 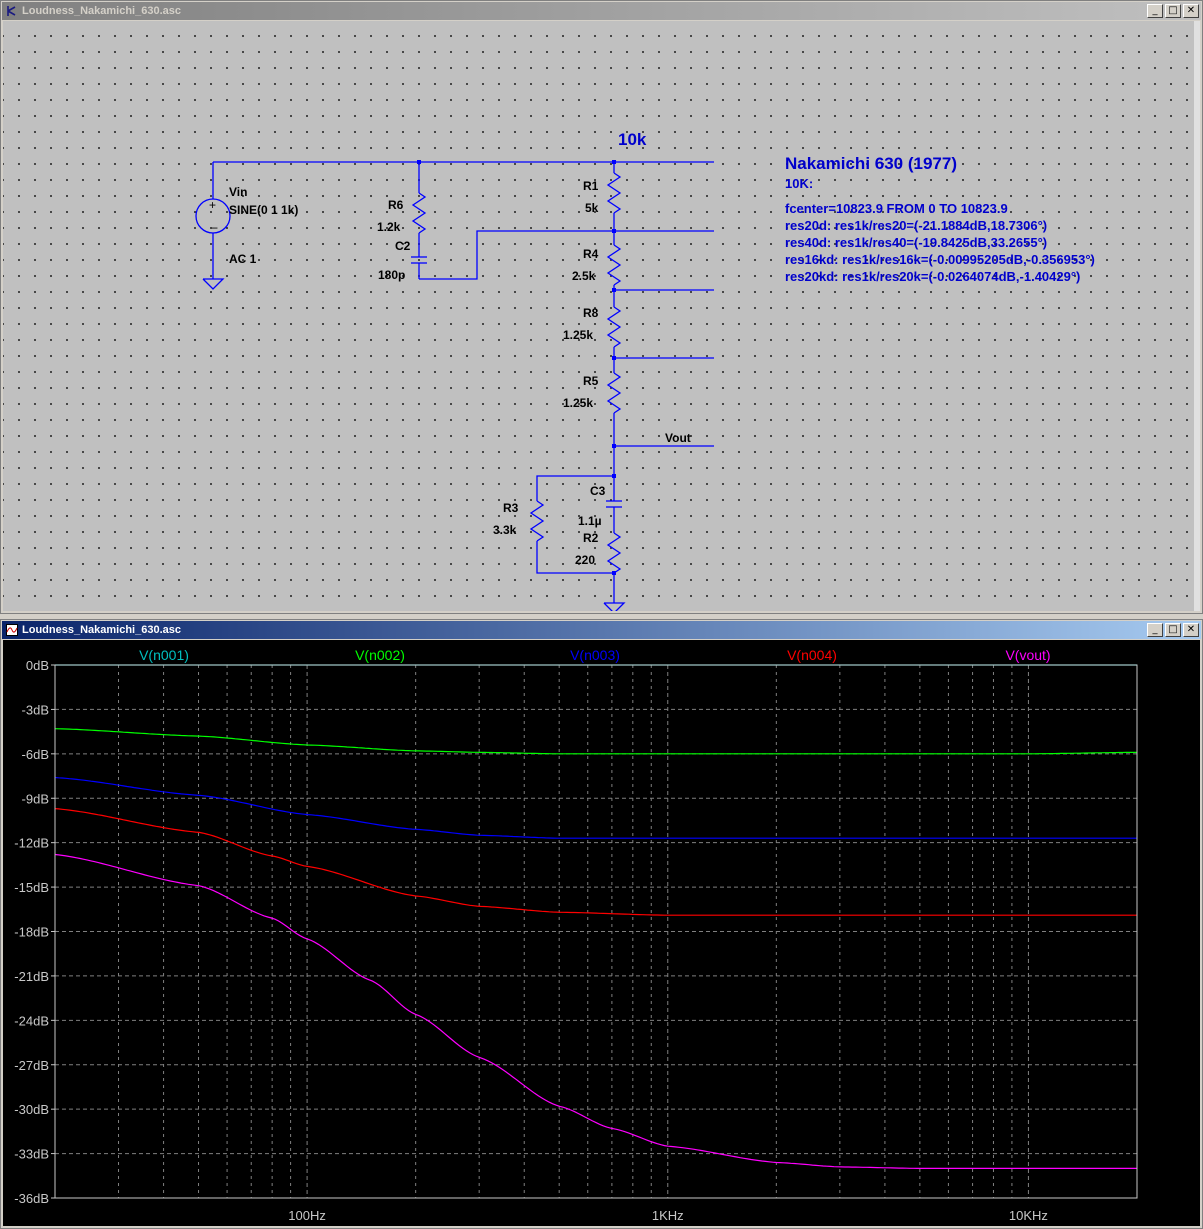 What do you see at coordinates (31, 1065) in the screenshot?
I see `y-tick-label: -27dB` at bounding box center [31, 1065].